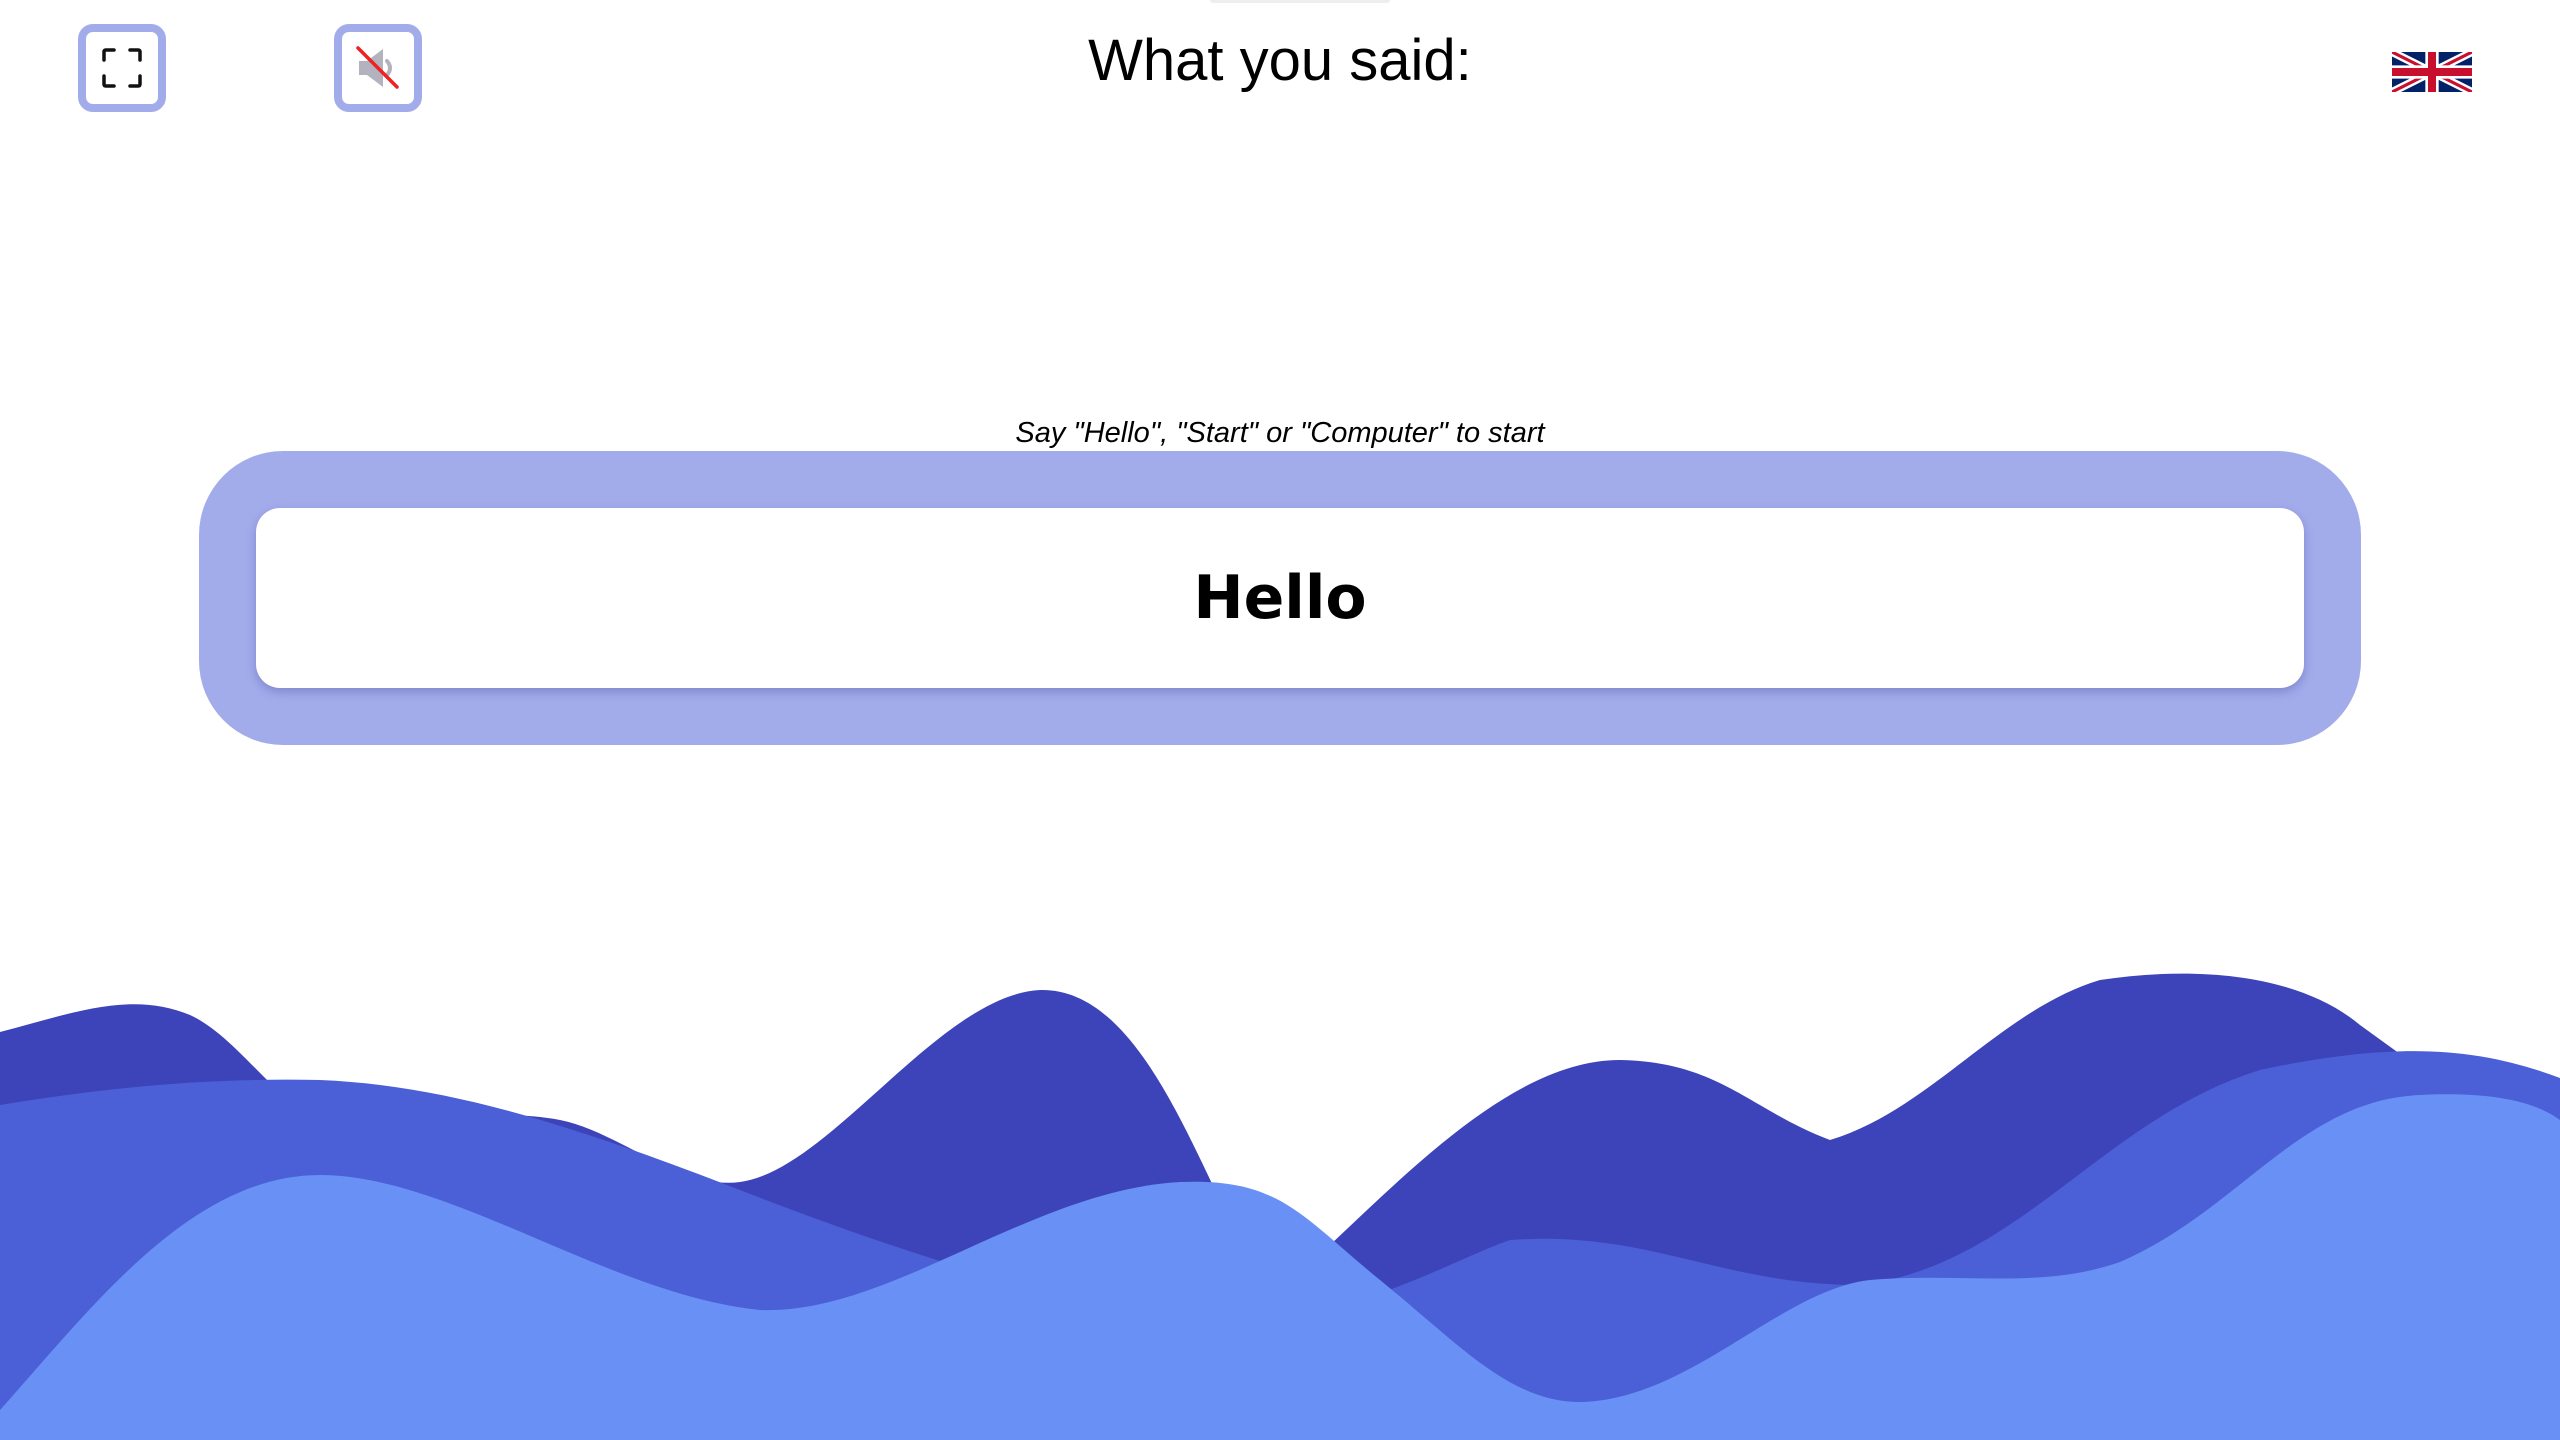  Describe the element at coordinates (1280, 60) in the screenshot. I see `page-title: What you said:` at that location.